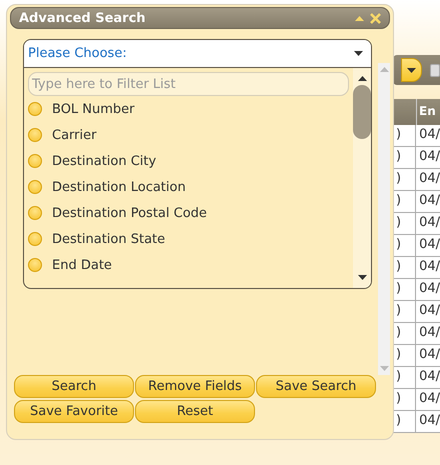 This screenshot has width=440, height=465. Describe the element at coordinates (93, 109) in the screenshot. I see `option-item: BOL Number` at that location.